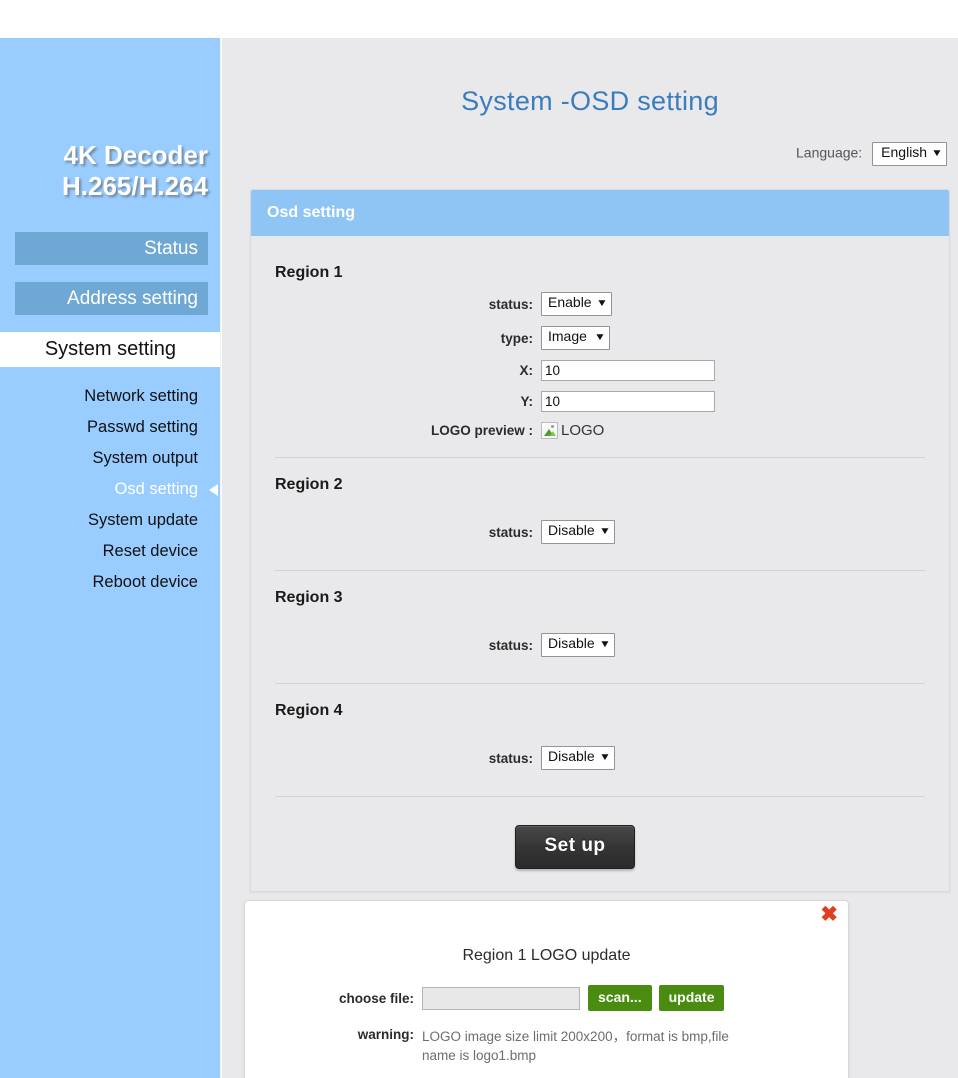  Describe the element at coordinates (142, 520) in the screenshot. I see `sidebar-item-system-update-label: System update` at that location.